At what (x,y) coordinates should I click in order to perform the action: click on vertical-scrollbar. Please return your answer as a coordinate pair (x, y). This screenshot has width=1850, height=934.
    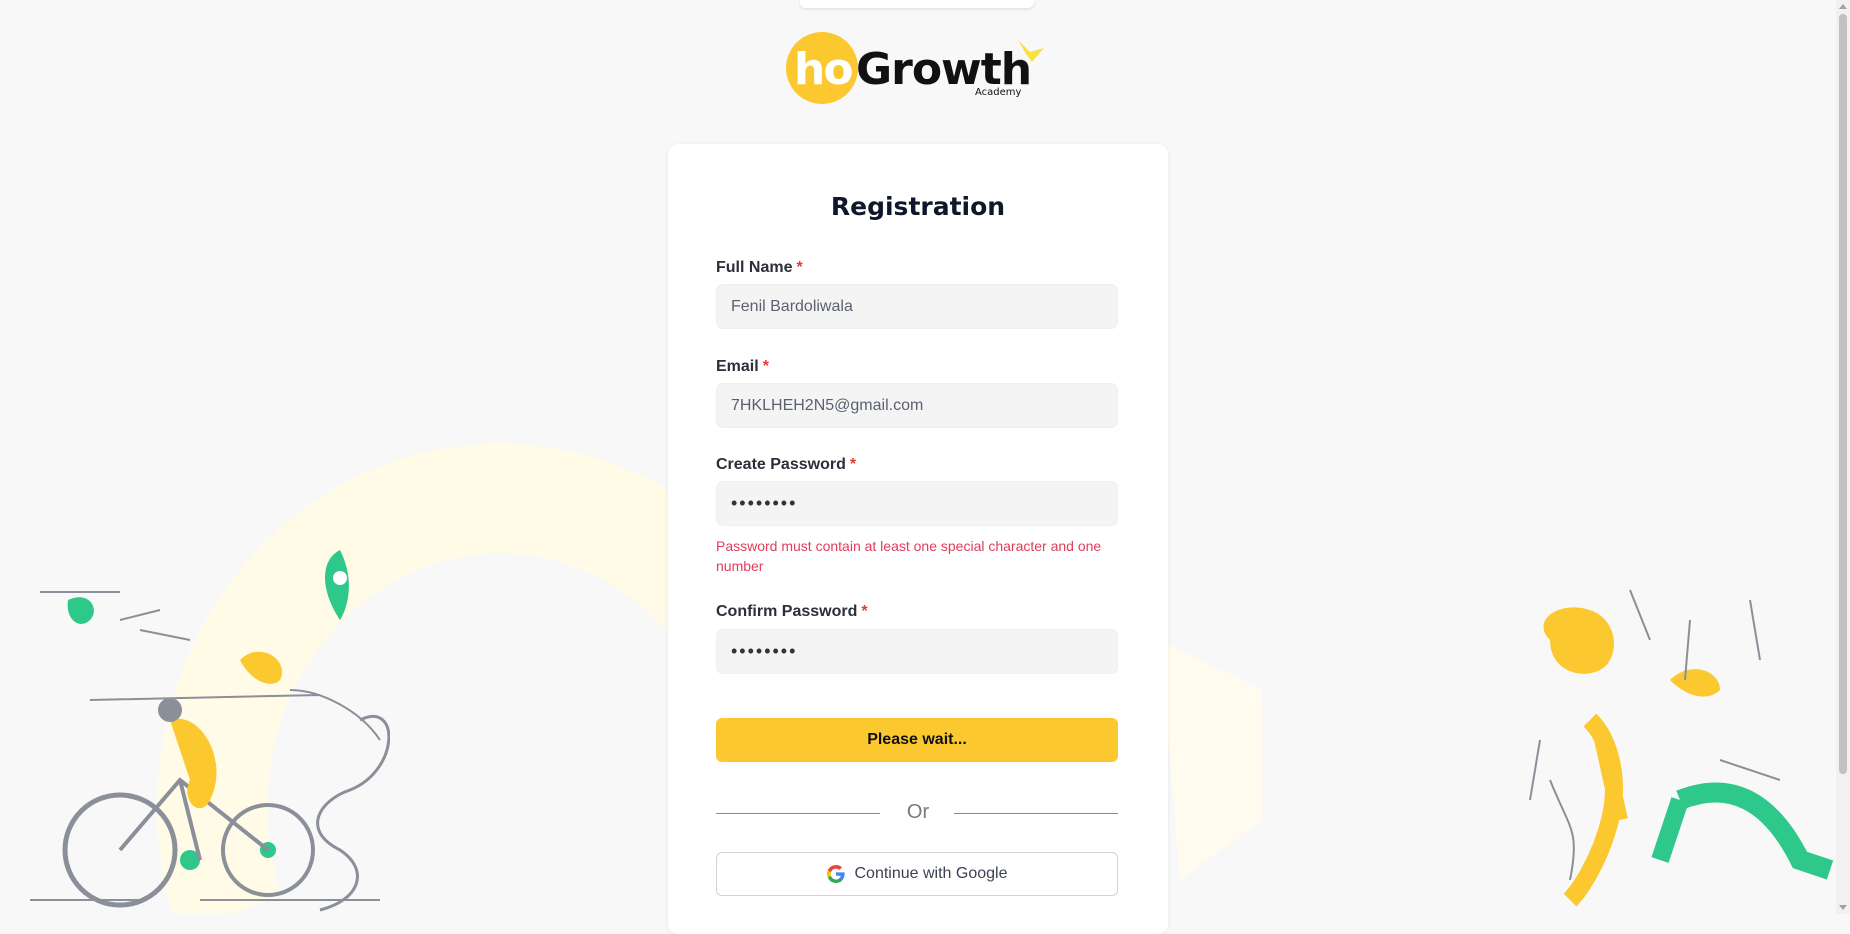
    Looking at the image, I should click on (1843, 457).